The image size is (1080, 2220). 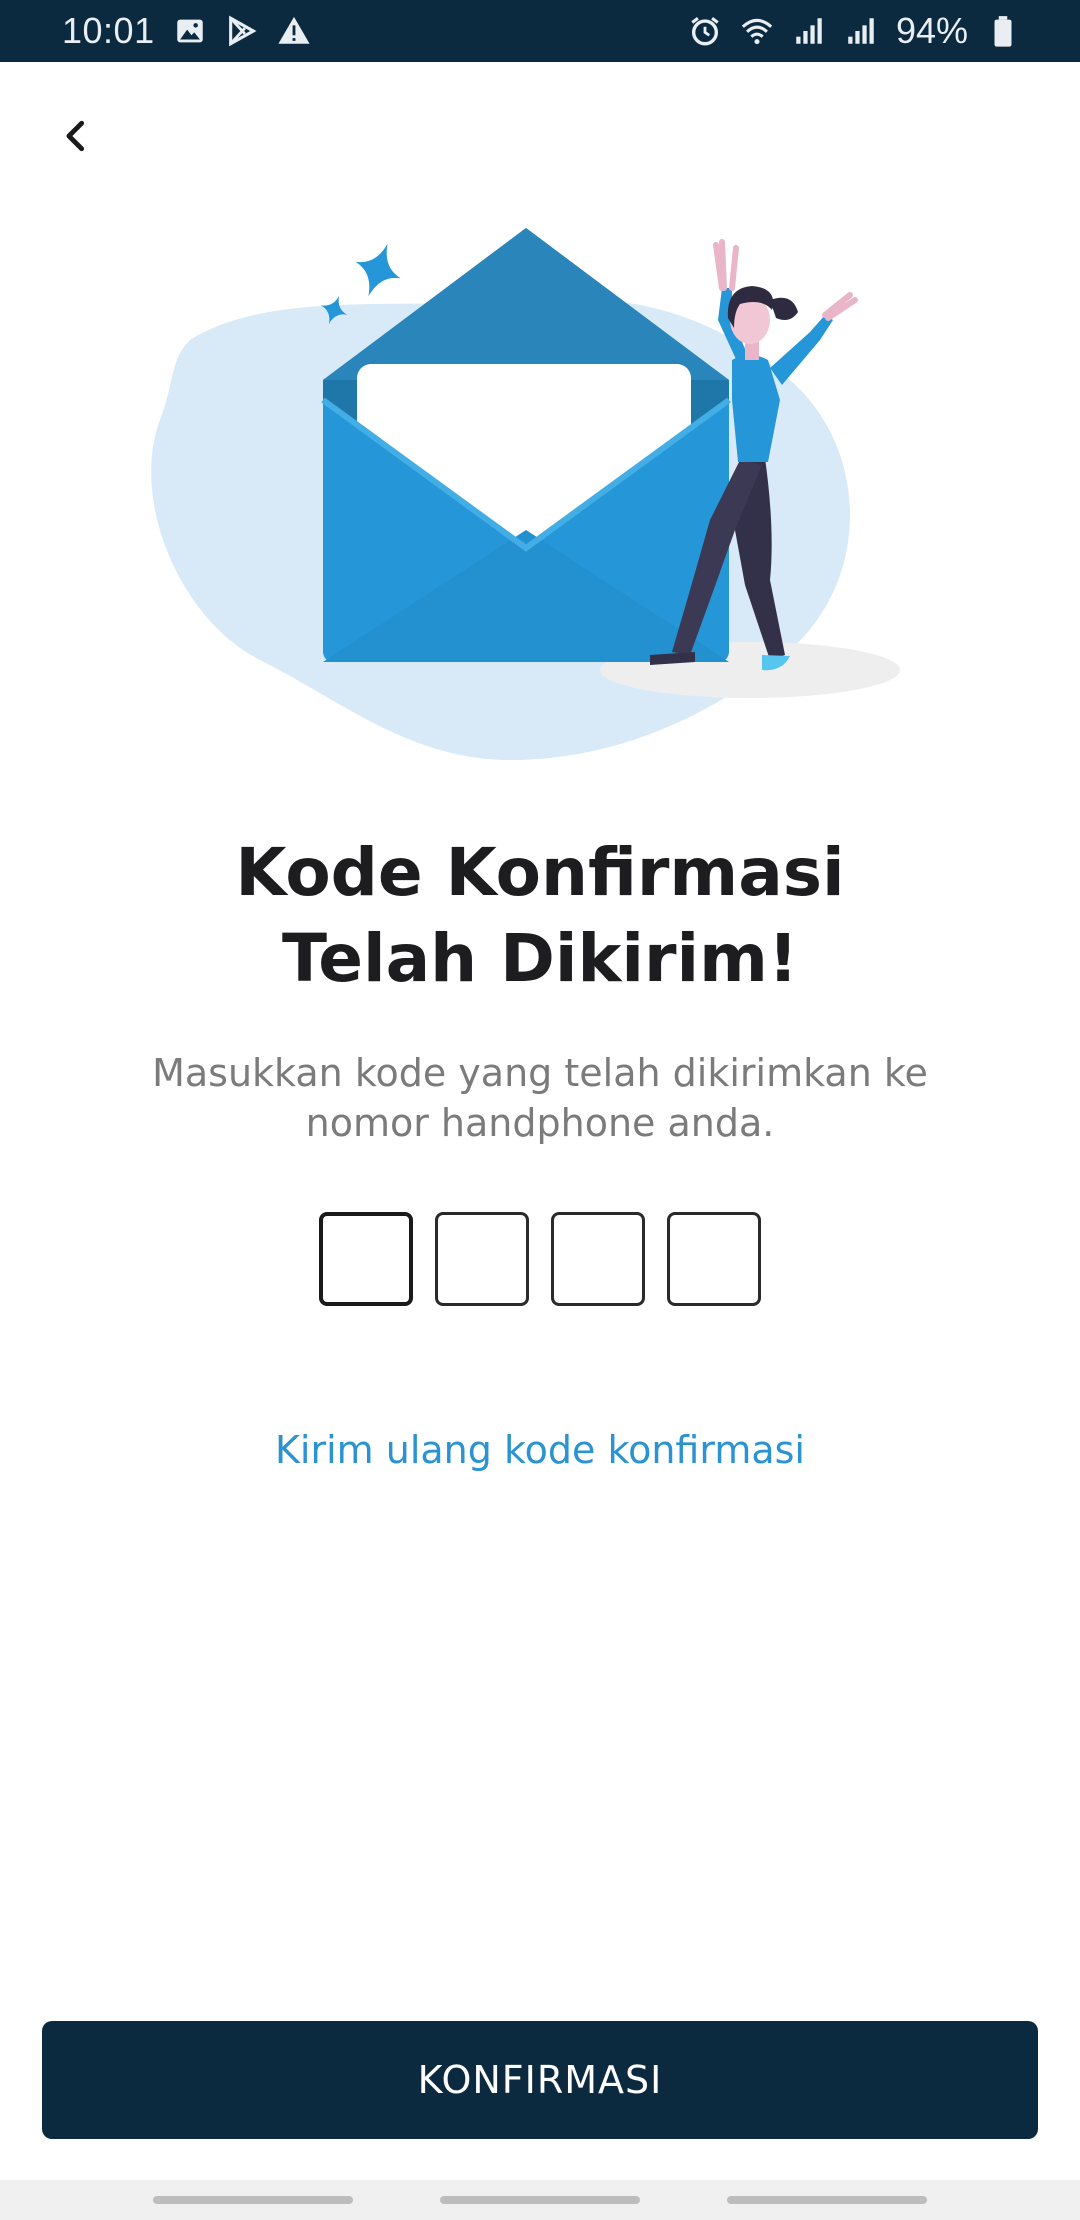 I want to click on status-left: 10:01, so click(x=186, y=31).